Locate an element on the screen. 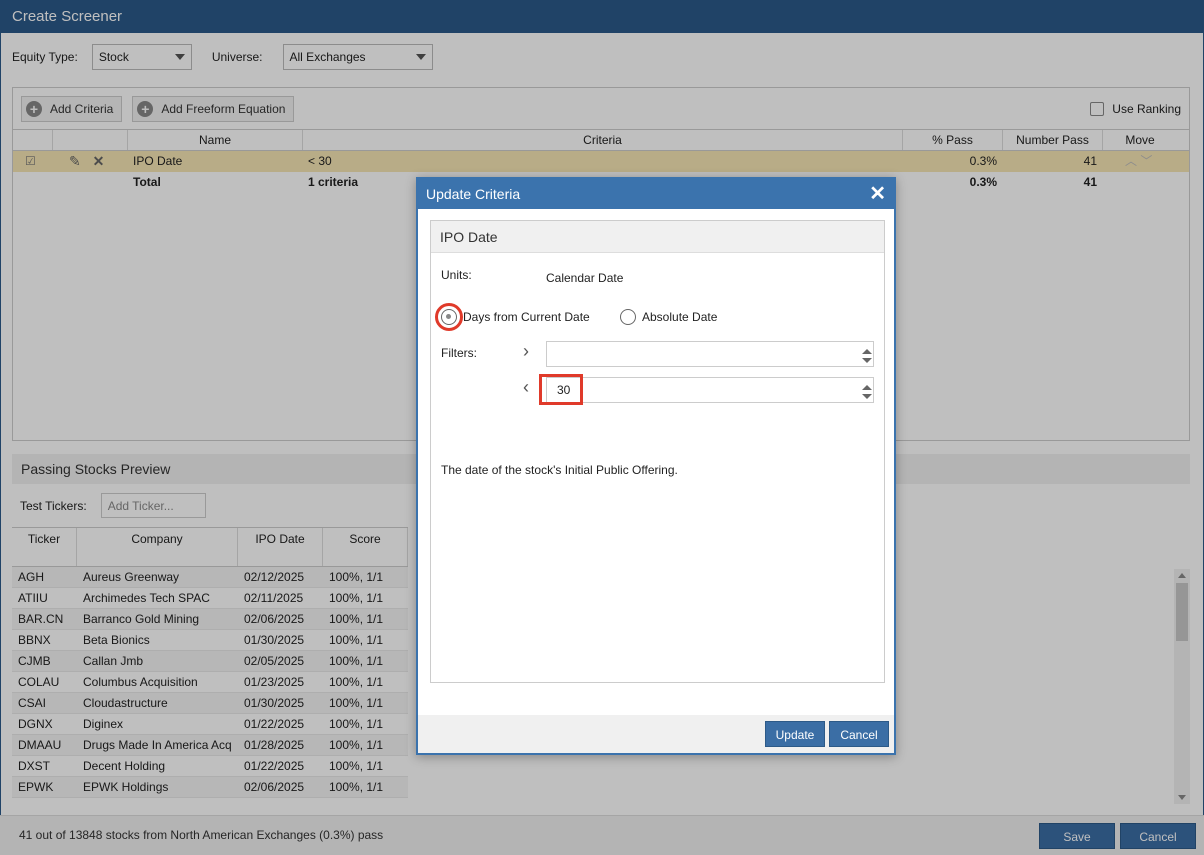 The image size is (1204, 855). filter-min-spinner is located at coordinates (867, 356).